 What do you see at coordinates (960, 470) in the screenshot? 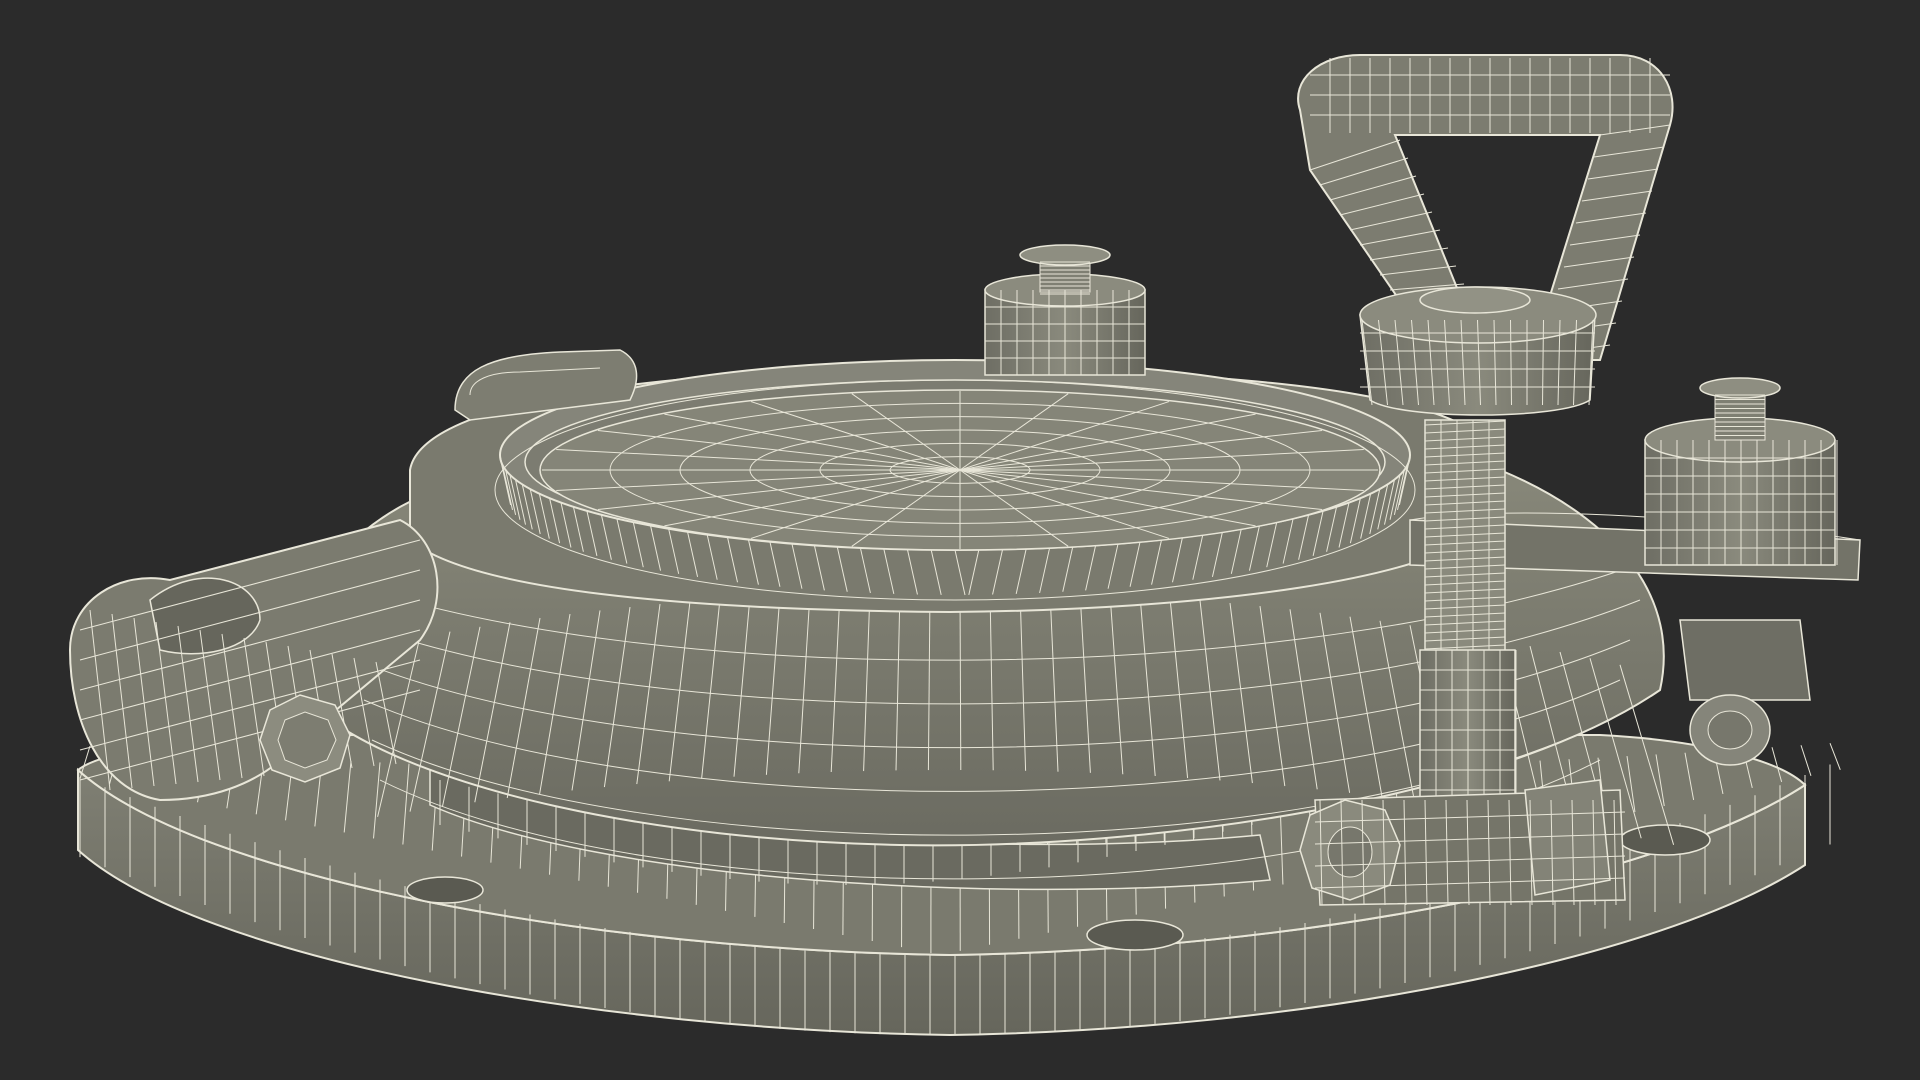
I see `cover-disc` at bounding box center [960, 470].